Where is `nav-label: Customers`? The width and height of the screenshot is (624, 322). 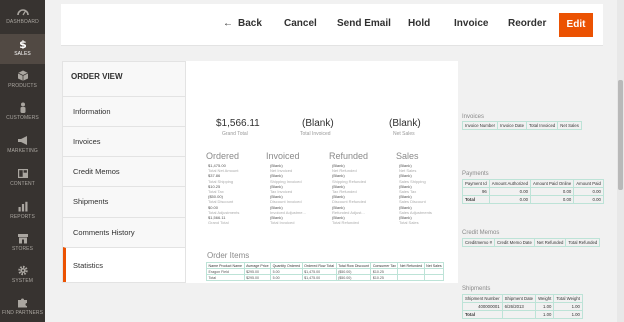 nav-label: Customers is located at coordinates (22, 118).